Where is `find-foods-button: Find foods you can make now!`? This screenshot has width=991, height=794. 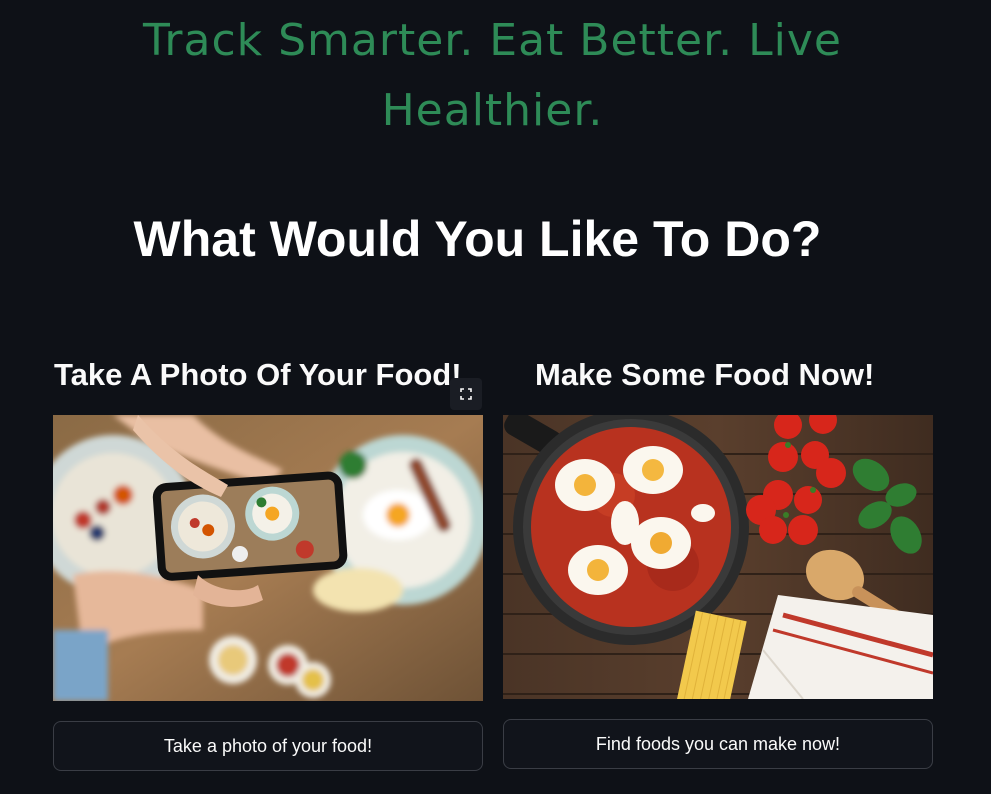 find-foods-button: Find foods you can make now! is located at coordinates (718, 744).